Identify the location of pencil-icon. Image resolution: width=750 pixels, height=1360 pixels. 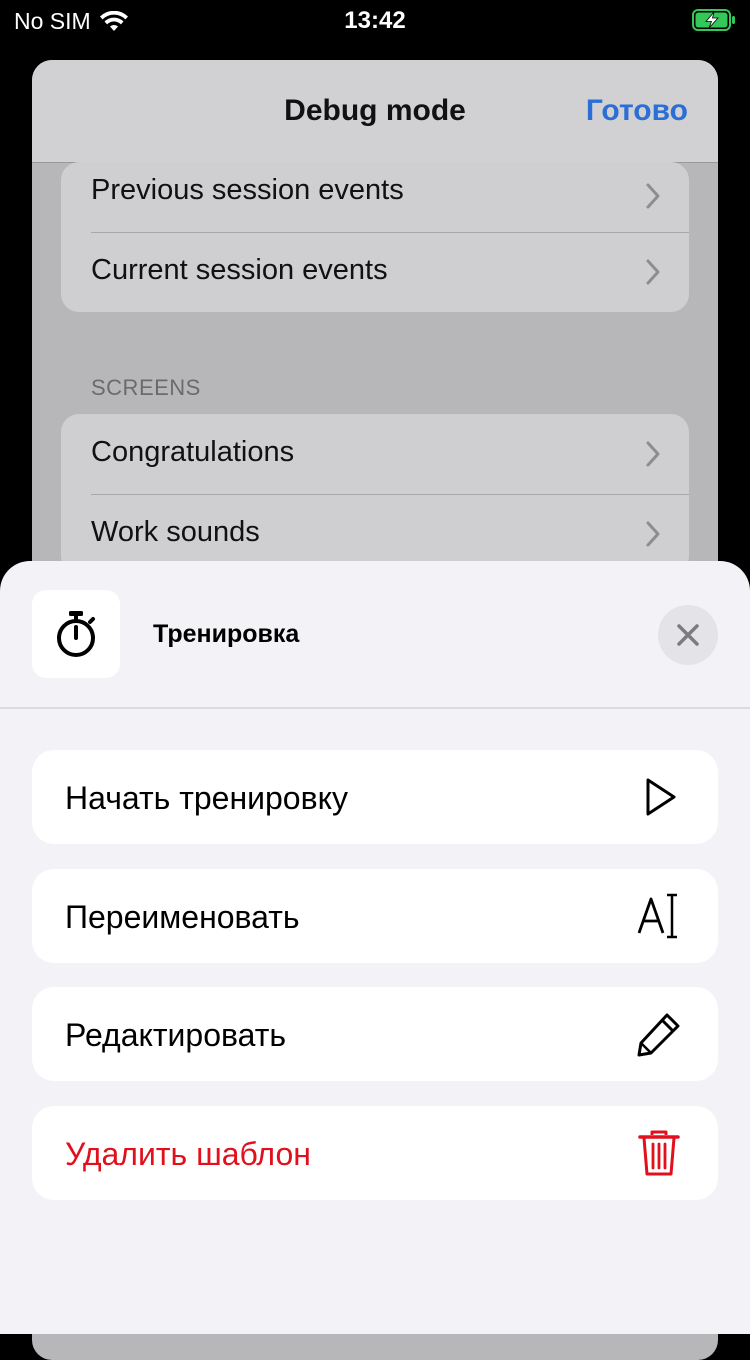
(658, 1035).